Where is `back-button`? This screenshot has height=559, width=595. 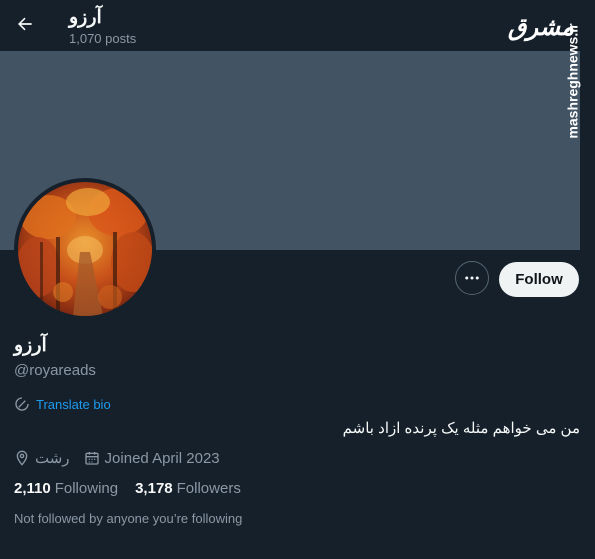 back-button is located at coordinates (25, 24).